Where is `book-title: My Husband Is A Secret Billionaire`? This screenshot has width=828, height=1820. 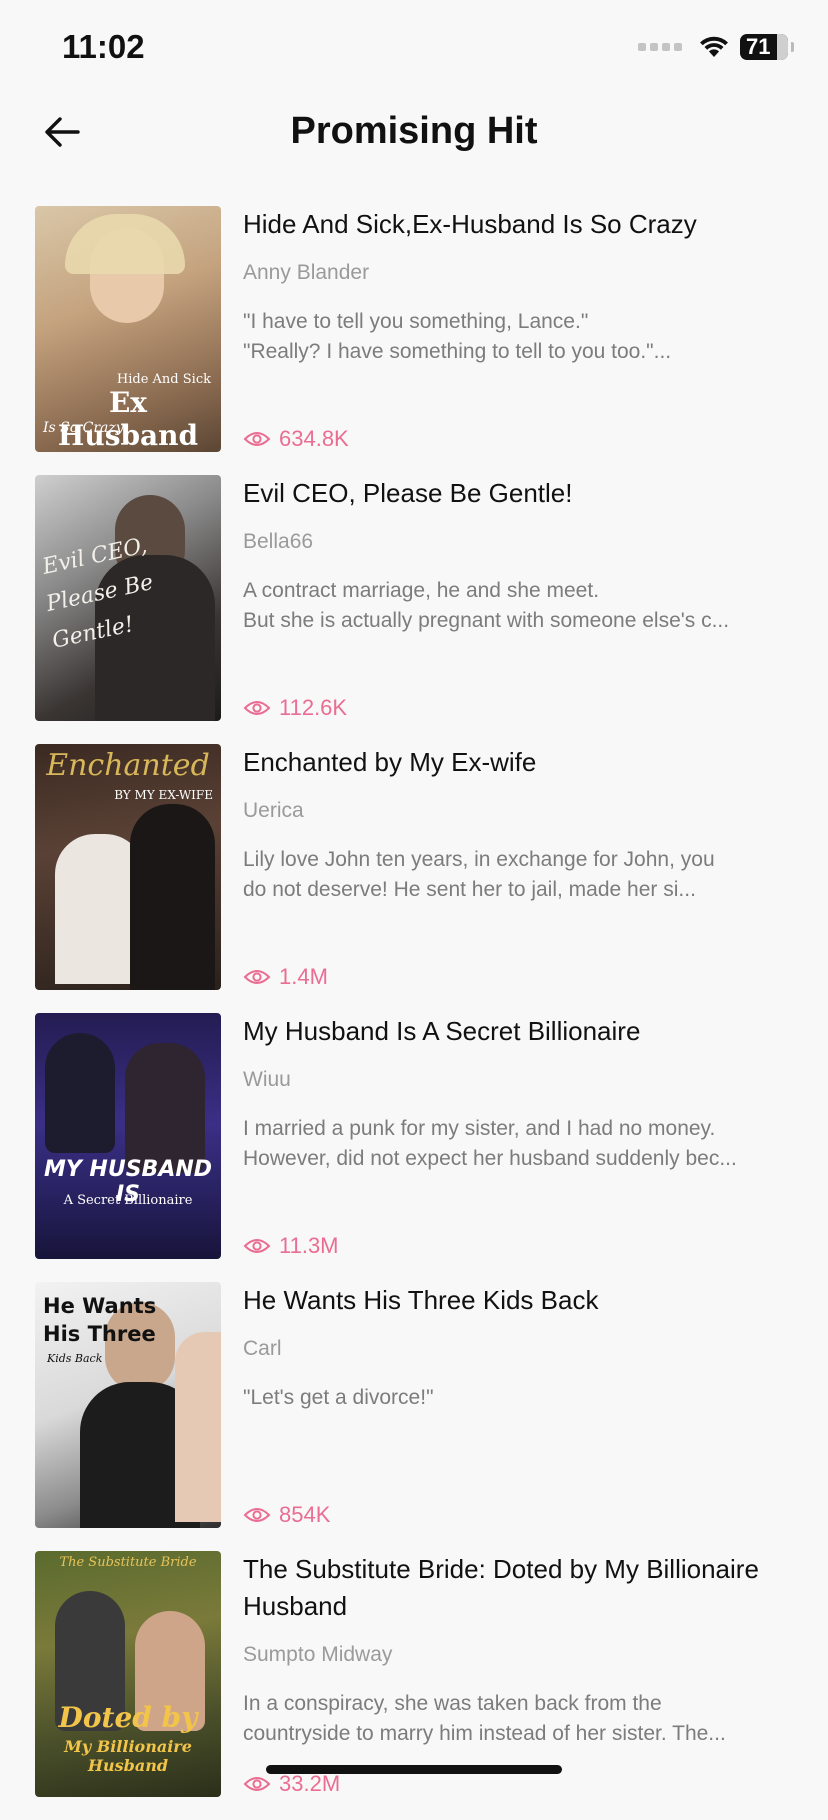
book-title: My Husband Is A Secret Billionaire is located at coordinates (515, 1031).